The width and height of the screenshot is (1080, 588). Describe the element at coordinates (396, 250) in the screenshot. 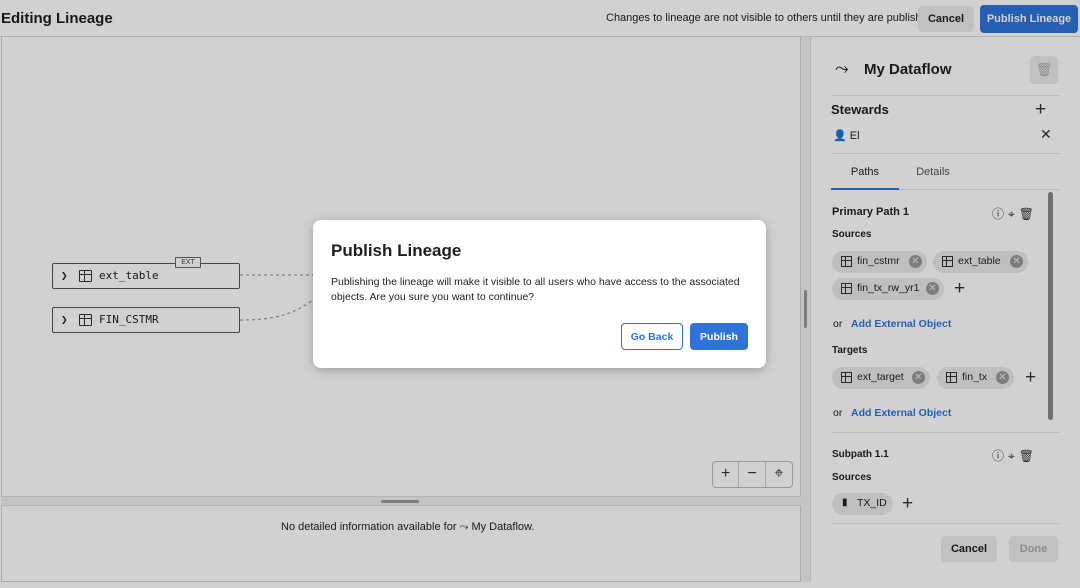

I see `dialog-title: Publish Lineage` at that location.